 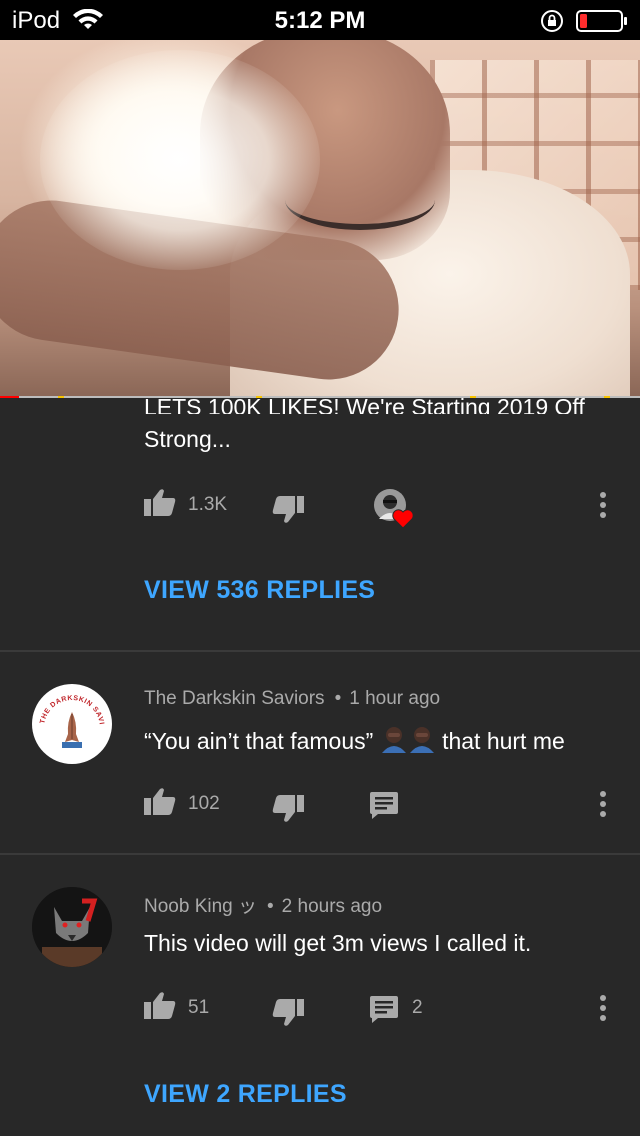 I want to click on view-replies-button: VIEW 2 REPLIES, so click(x=245, y=1094).